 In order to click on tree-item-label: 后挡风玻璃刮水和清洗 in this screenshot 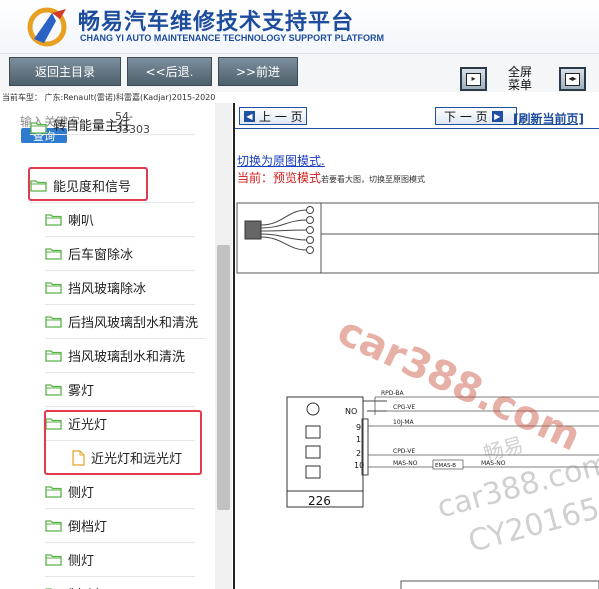, I will do `click(133, 323)`.